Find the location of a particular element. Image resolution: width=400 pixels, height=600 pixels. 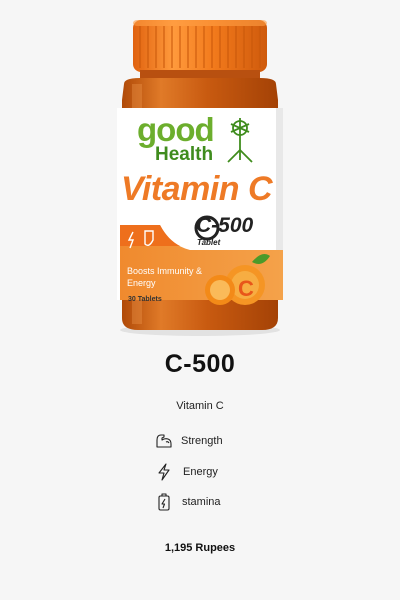

benefit-label: stamina is located at coordinates (201, 501).